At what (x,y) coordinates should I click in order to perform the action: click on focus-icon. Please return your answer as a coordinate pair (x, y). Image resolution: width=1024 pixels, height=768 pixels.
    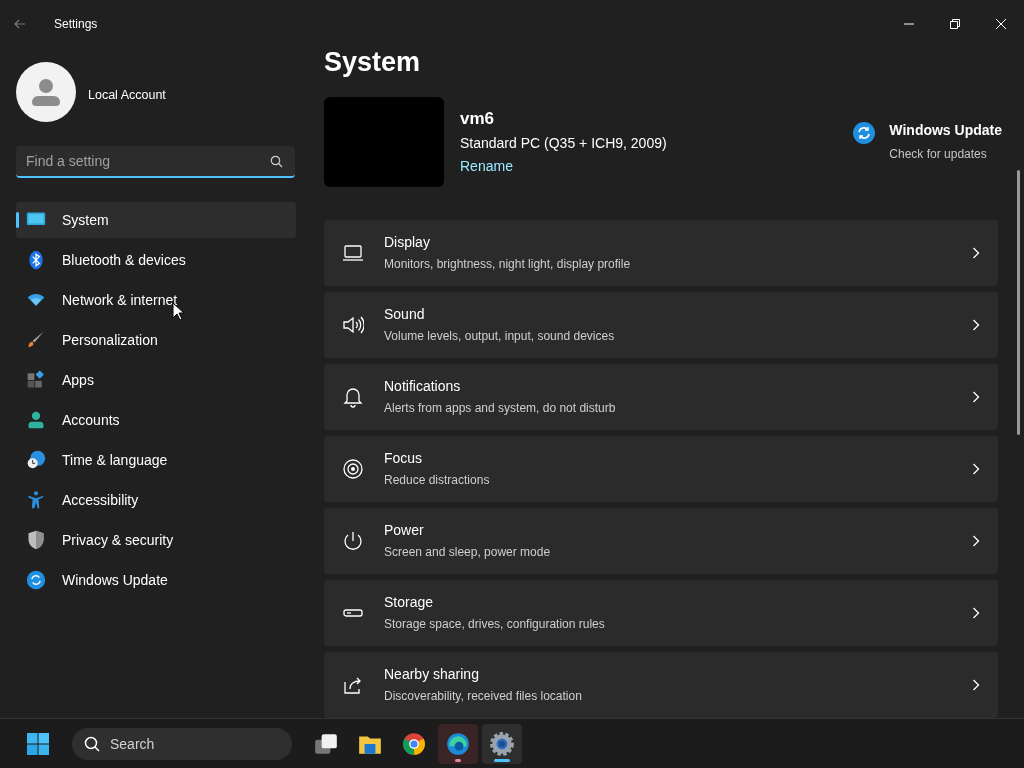
    Looking at the image, I should click on (353, 468).